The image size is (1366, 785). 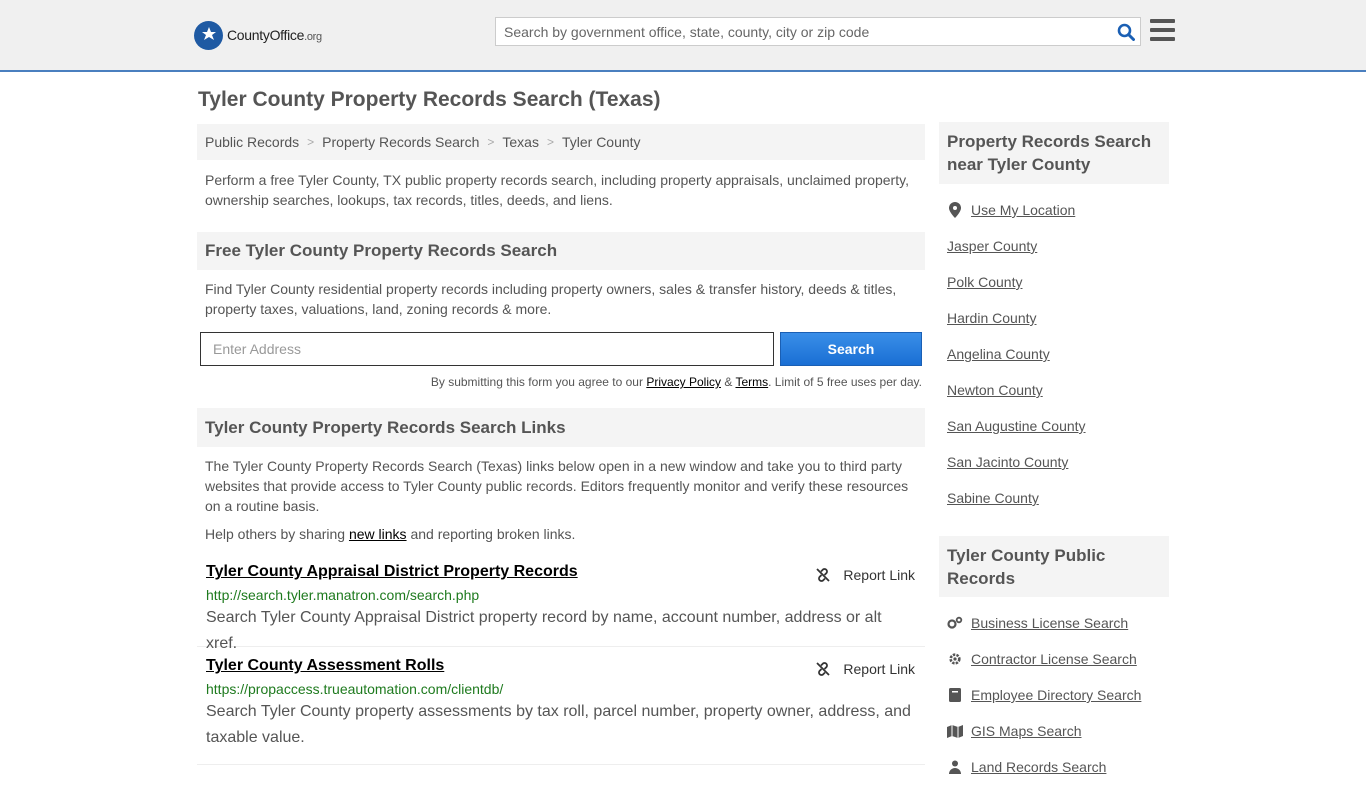 I want to click on breadcrumb-property-records-search: Property Records Search, so click(x=400, y=142).